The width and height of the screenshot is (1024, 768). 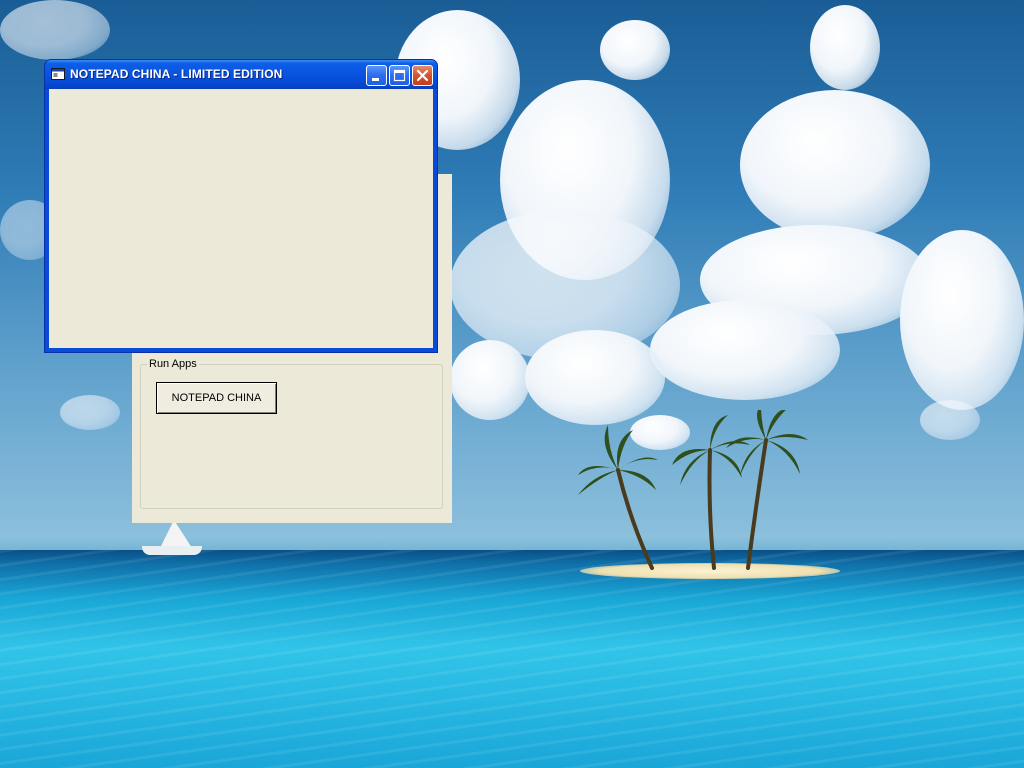 I want to click on window-titlebar: NOTEPAD CHINA - LIMITED EDITION, so click(x=241, y=74).